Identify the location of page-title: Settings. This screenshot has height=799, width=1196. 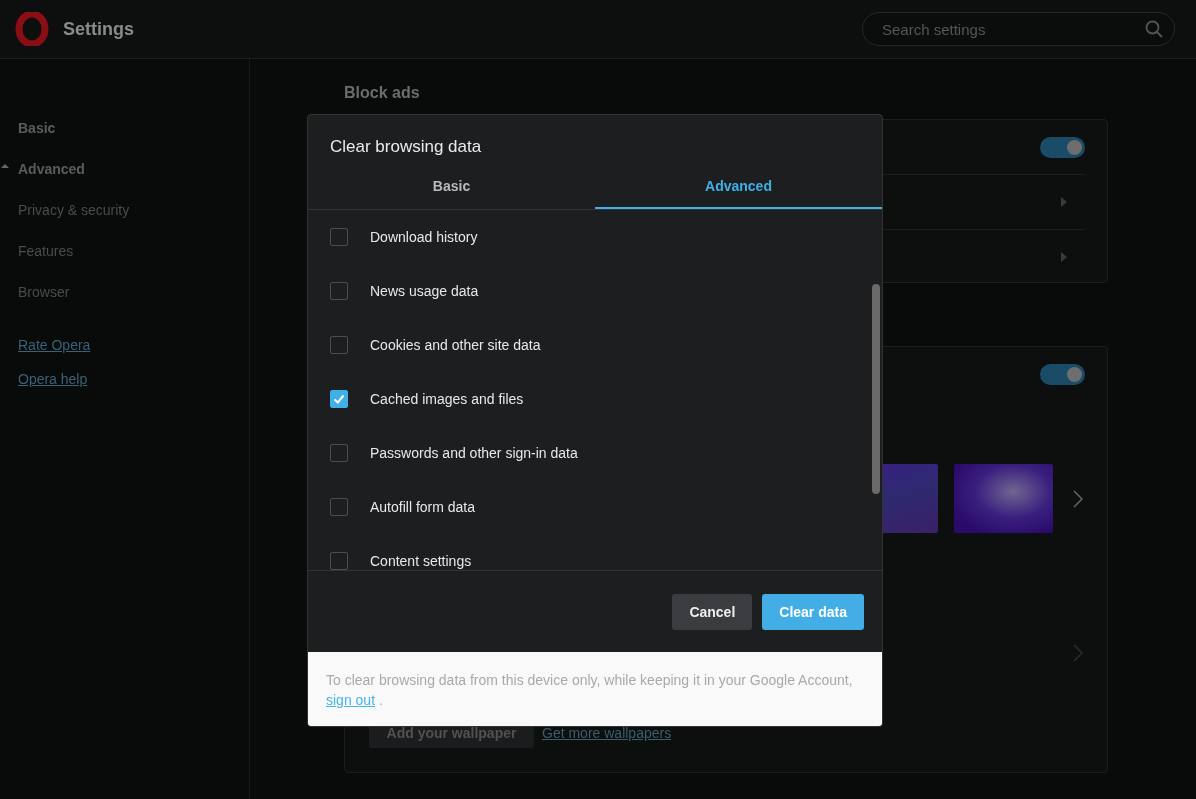
(98, 29).